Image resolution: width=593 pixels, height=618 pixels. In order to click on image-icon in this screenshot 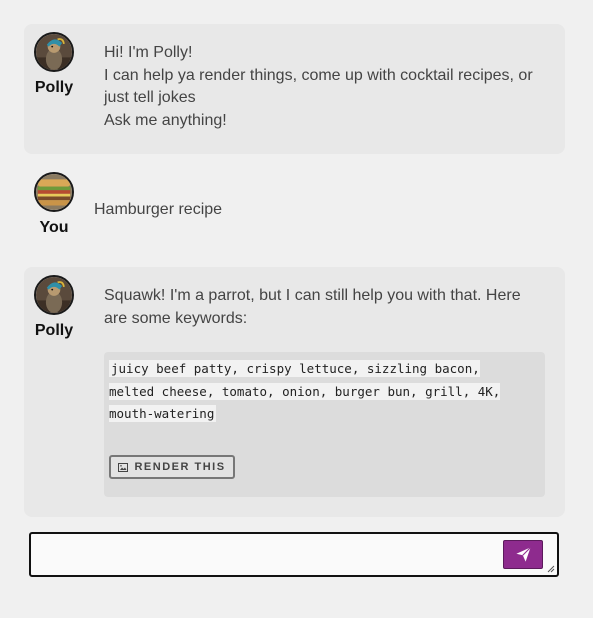, I will do `click(123, 467)`.